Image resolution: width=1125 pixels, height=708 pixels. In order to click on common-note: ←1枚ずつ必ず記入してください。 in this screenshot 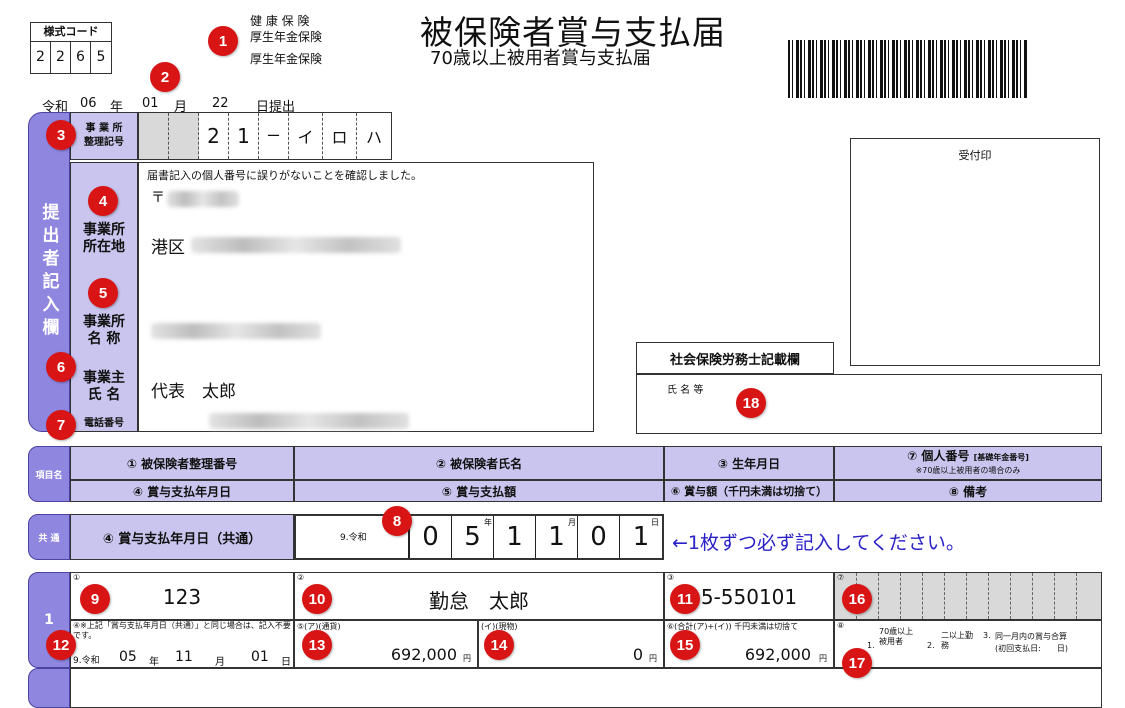, I will do `click(818, 543)`.